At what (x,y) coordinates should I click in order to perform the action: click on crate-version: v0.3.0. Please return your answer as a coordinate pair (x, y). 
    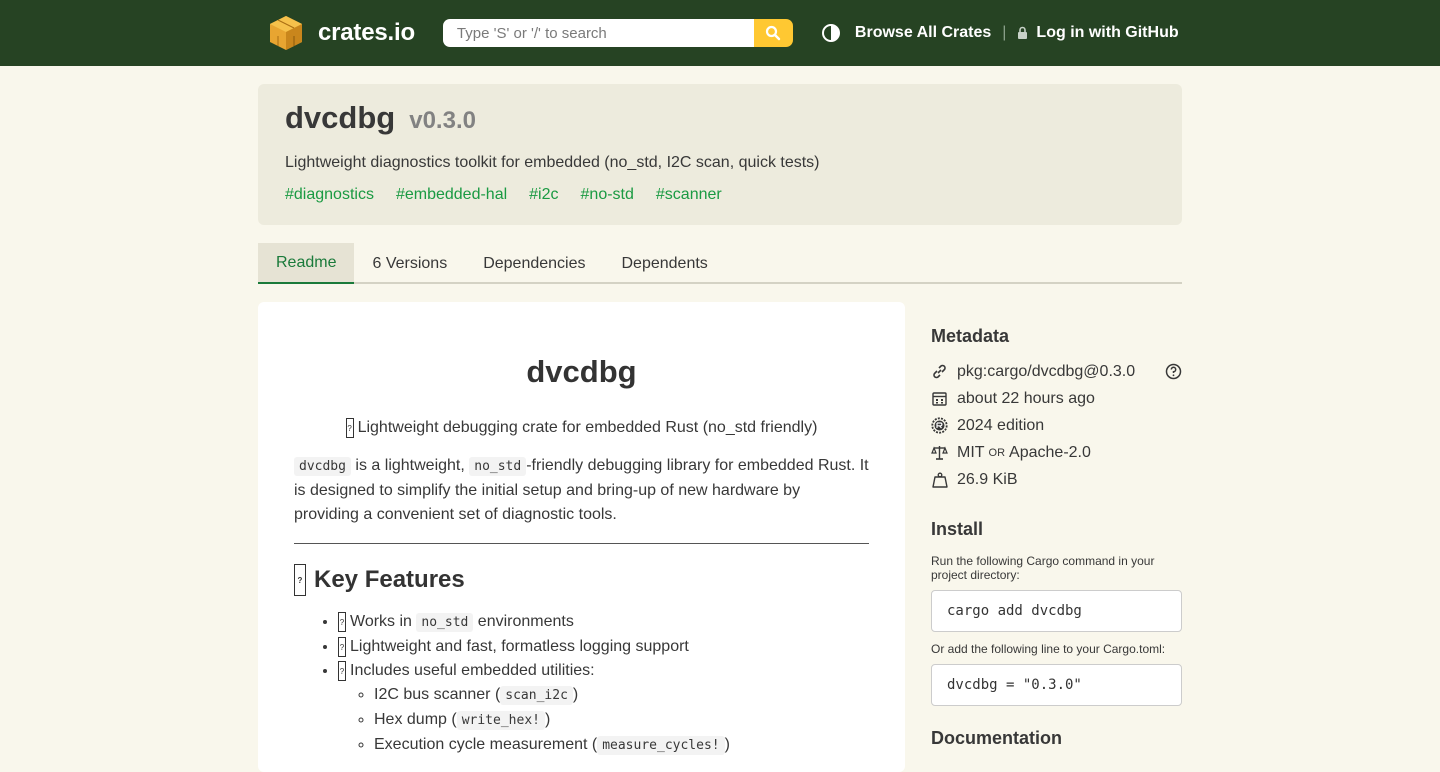
    Looking at the image, I should click on (442, 120).